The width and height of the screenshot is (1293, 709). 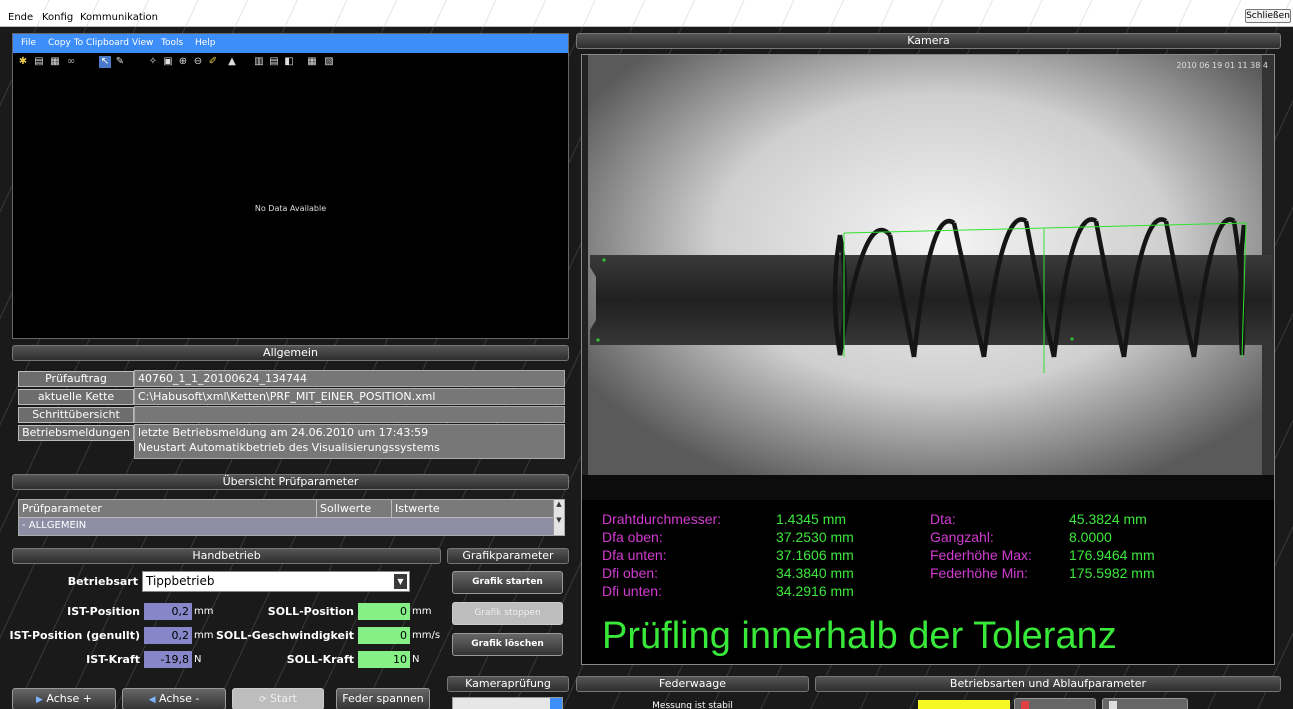 I want to click on edit-icon: ✐, so click(x=213, y=62).